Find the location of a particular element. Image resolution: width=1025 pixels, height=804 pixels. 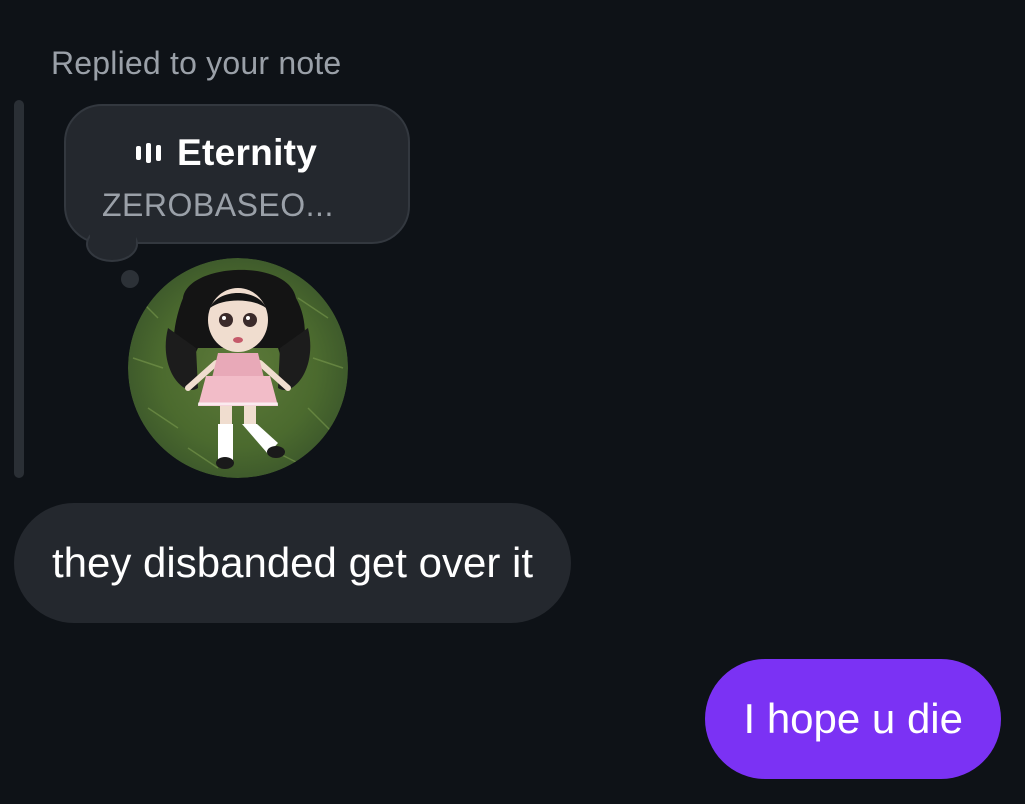

reply-context-label: Replied to your note is located at coordinates (196, 63).